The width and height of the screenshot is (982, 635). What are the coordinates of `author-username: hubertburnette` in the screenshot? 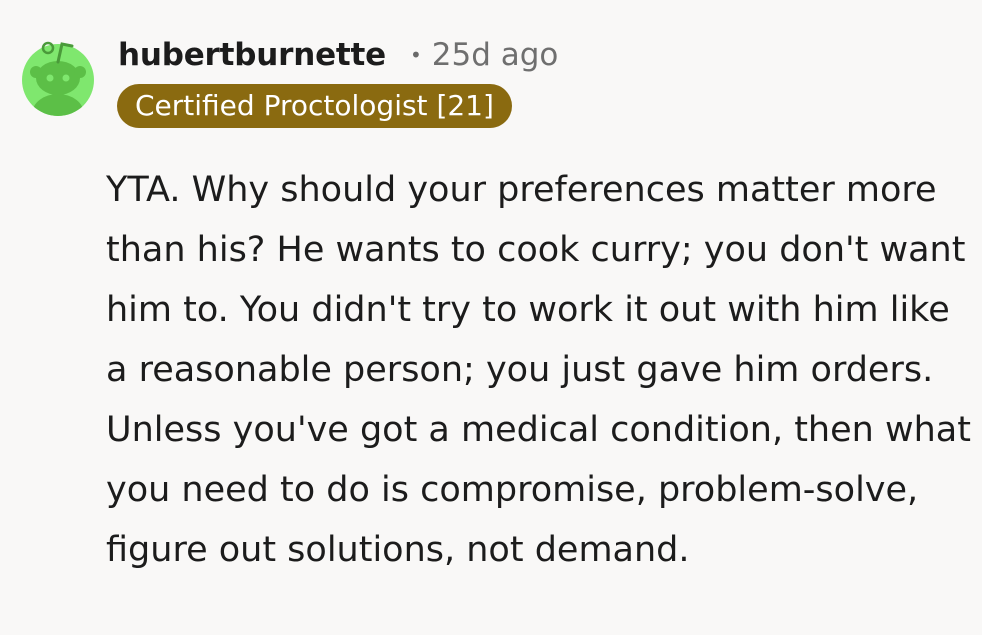 It's located at (252, 55).